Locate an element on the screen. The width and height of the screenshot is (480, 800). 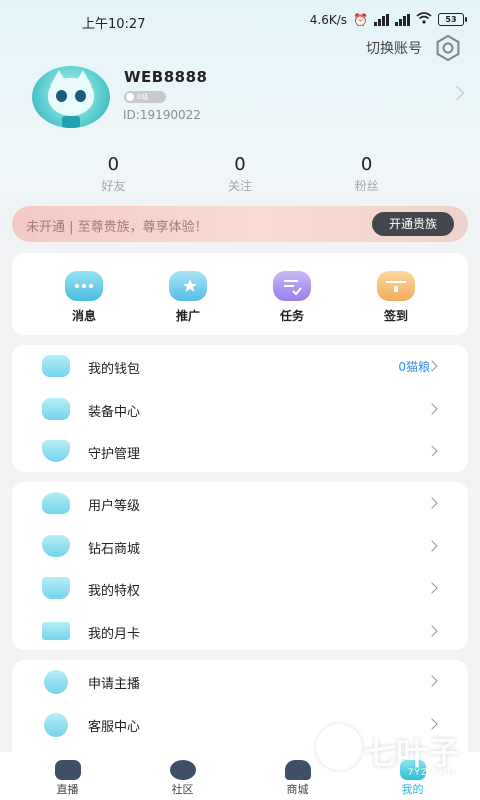
menu-item-label: 我的特权 is located at coordinates (114, 591).